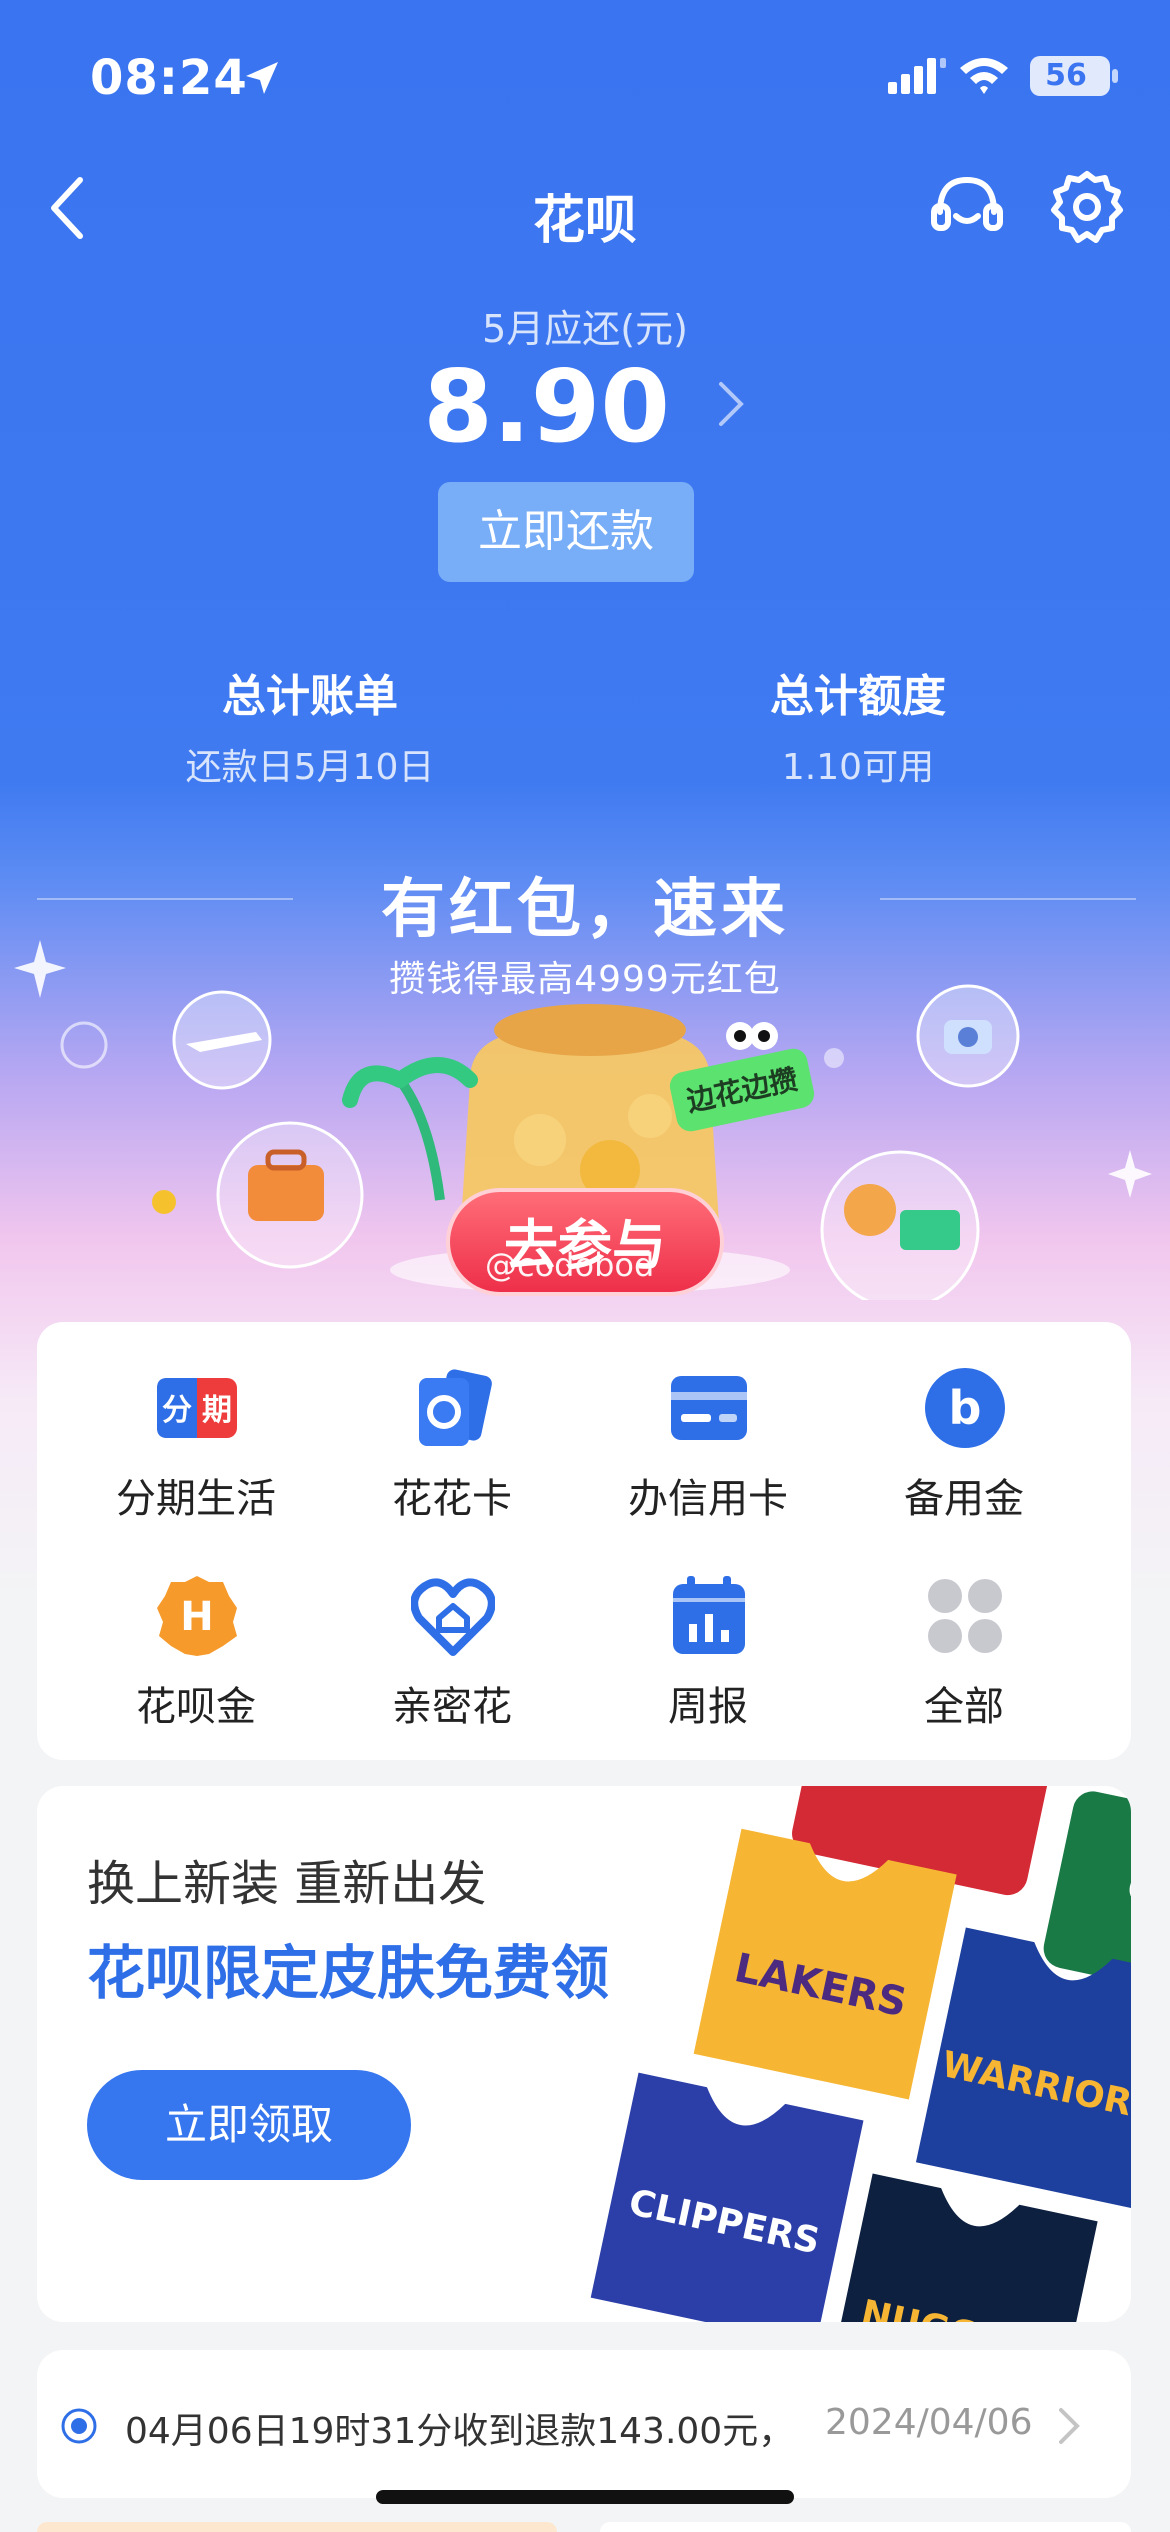 Image resolution: width=1170 pixels, height=2532 pixels. I want to click on flower-card-icon, so click(455, 1407).